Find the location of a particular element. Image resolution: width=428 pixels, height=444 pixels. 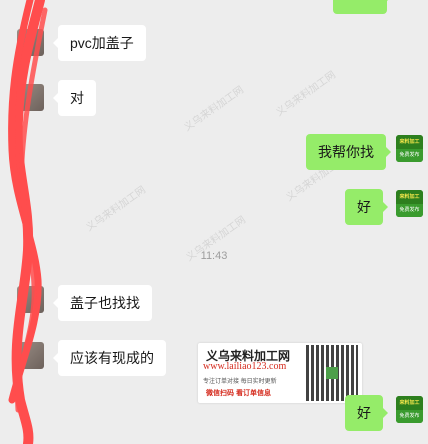

message-text: pvc加盖子 is located at coordinates (102, 43).